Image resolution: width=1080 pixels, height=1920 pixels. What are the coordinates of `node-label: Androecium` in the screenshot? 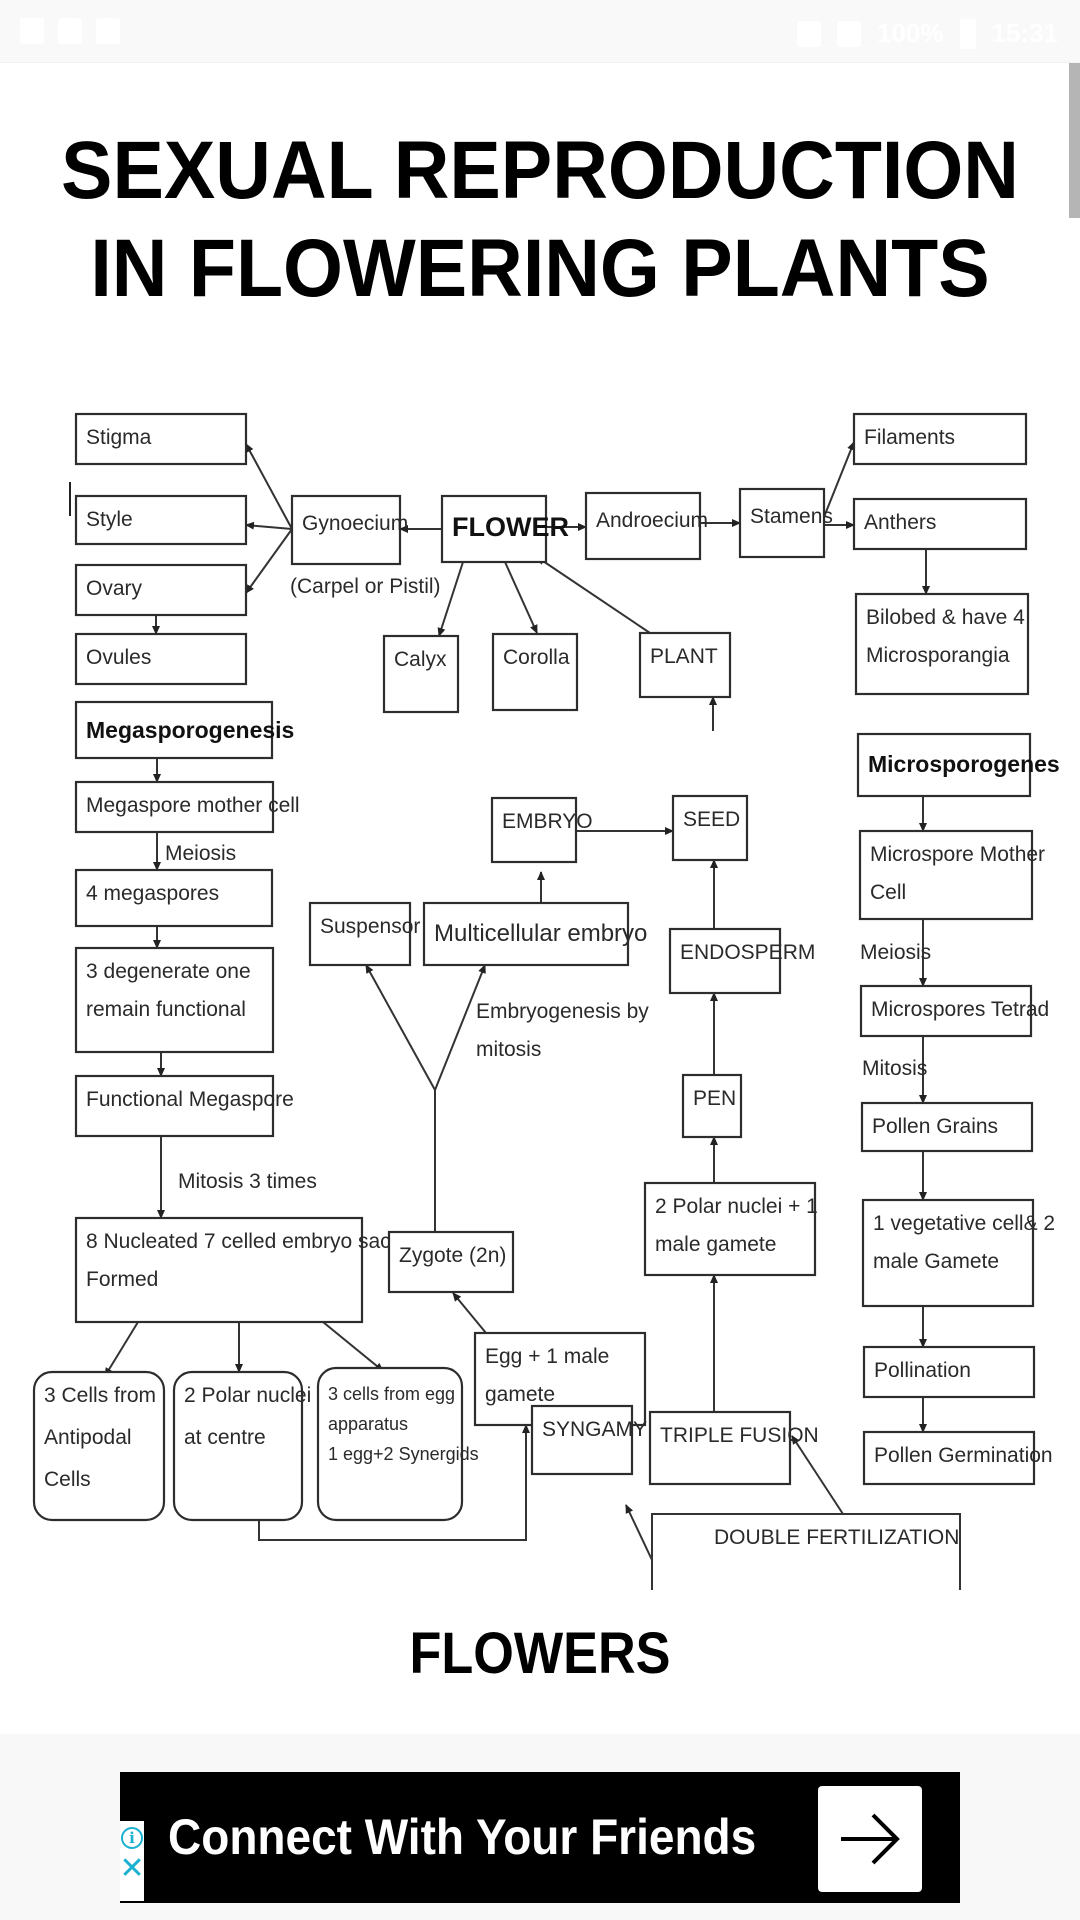 It's located at (652, 520).